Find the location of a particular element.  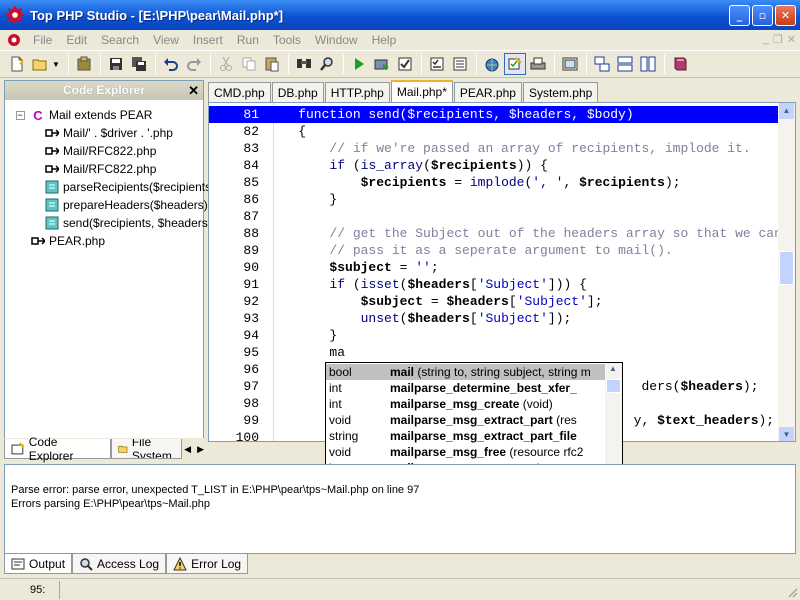

file-tab: HTTP.php is located at coordinates (357, 92).